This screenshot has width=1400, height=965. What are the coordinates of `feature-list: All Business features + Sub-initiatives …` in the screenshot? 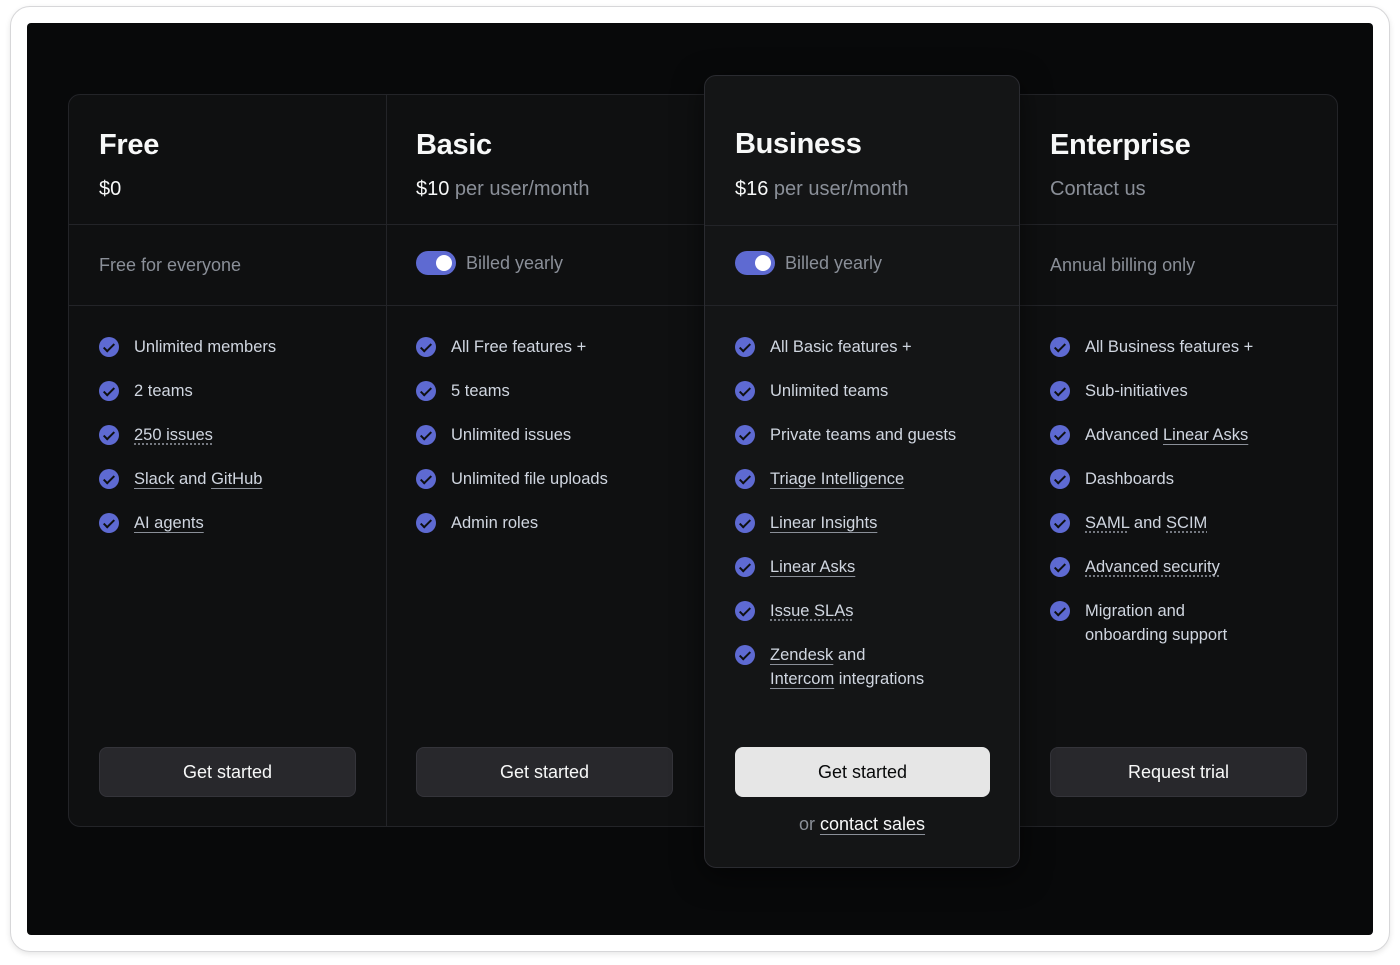 It's located at (1185, 501).